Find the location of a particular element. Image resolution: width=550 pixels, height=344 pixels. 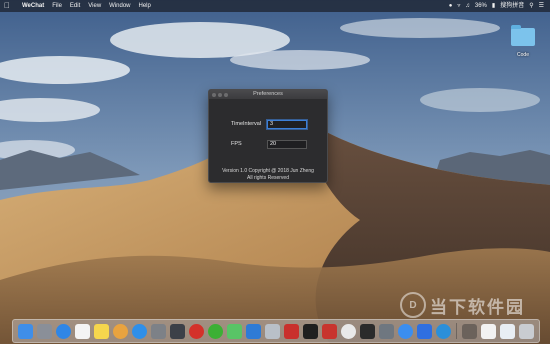

minimize-icon is located at coordinates (220, 94).